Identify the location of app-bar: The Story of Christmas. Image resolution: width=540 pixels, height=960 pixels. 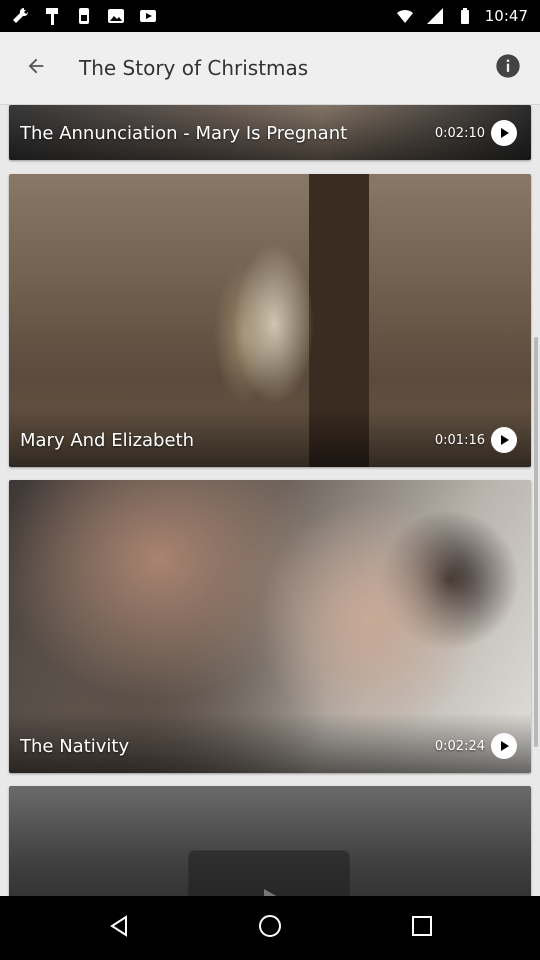
(270, 68).